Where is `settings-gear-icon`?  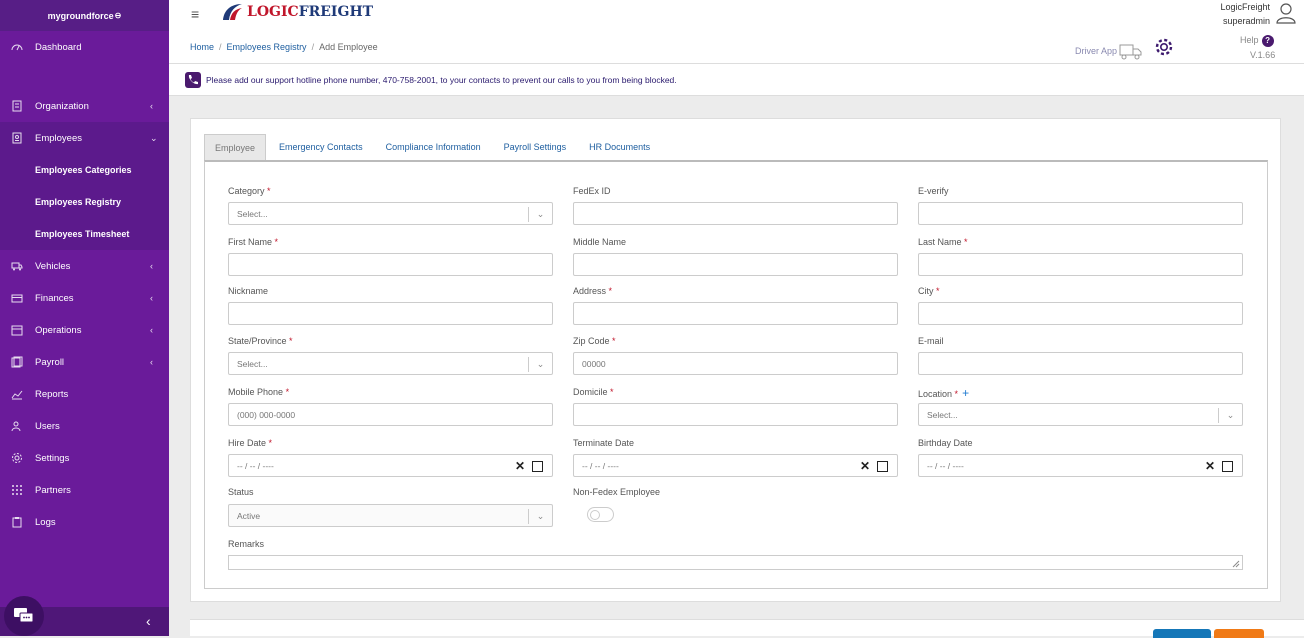 settings-gear-icon is located at coordinates (1164, 47).